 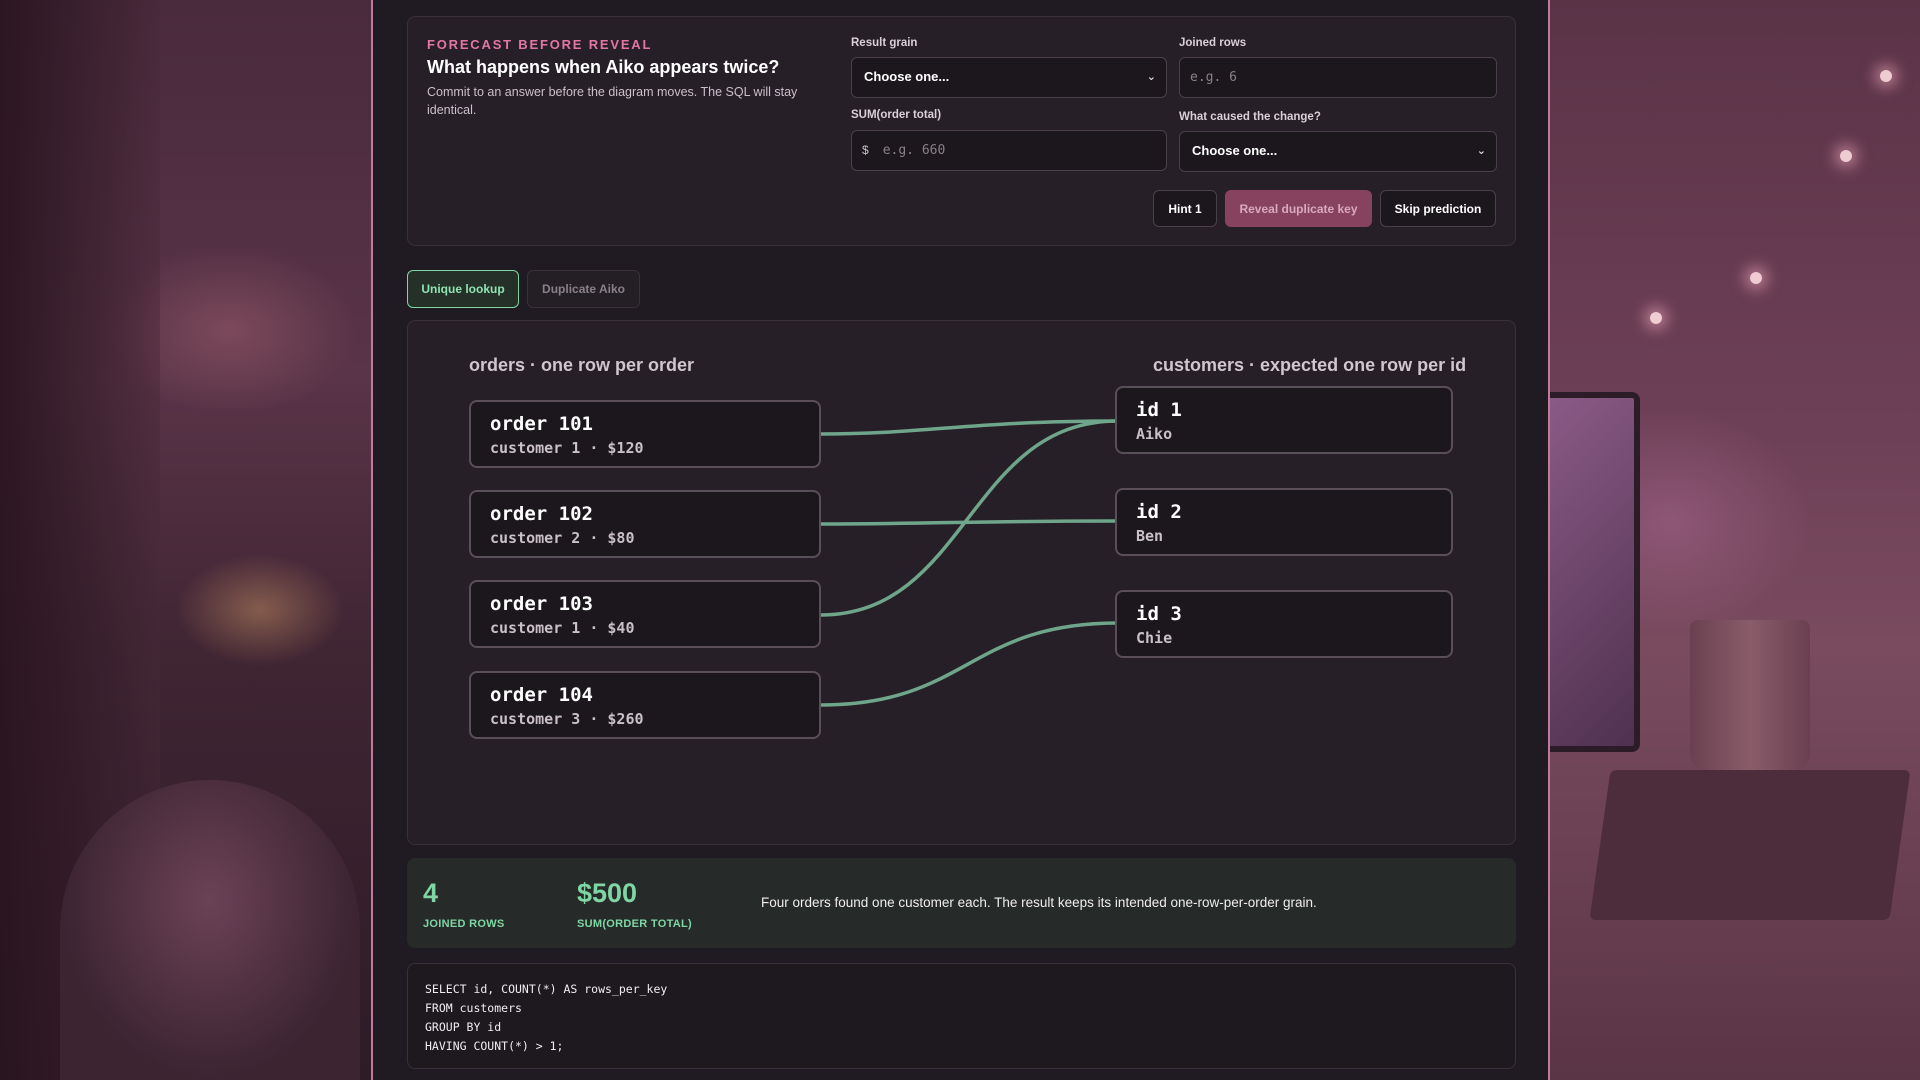 What do you see at coordinates (1159, 410) in the screenshot?
I see `customer-title: id 1` at bounding box center [1159, 410].